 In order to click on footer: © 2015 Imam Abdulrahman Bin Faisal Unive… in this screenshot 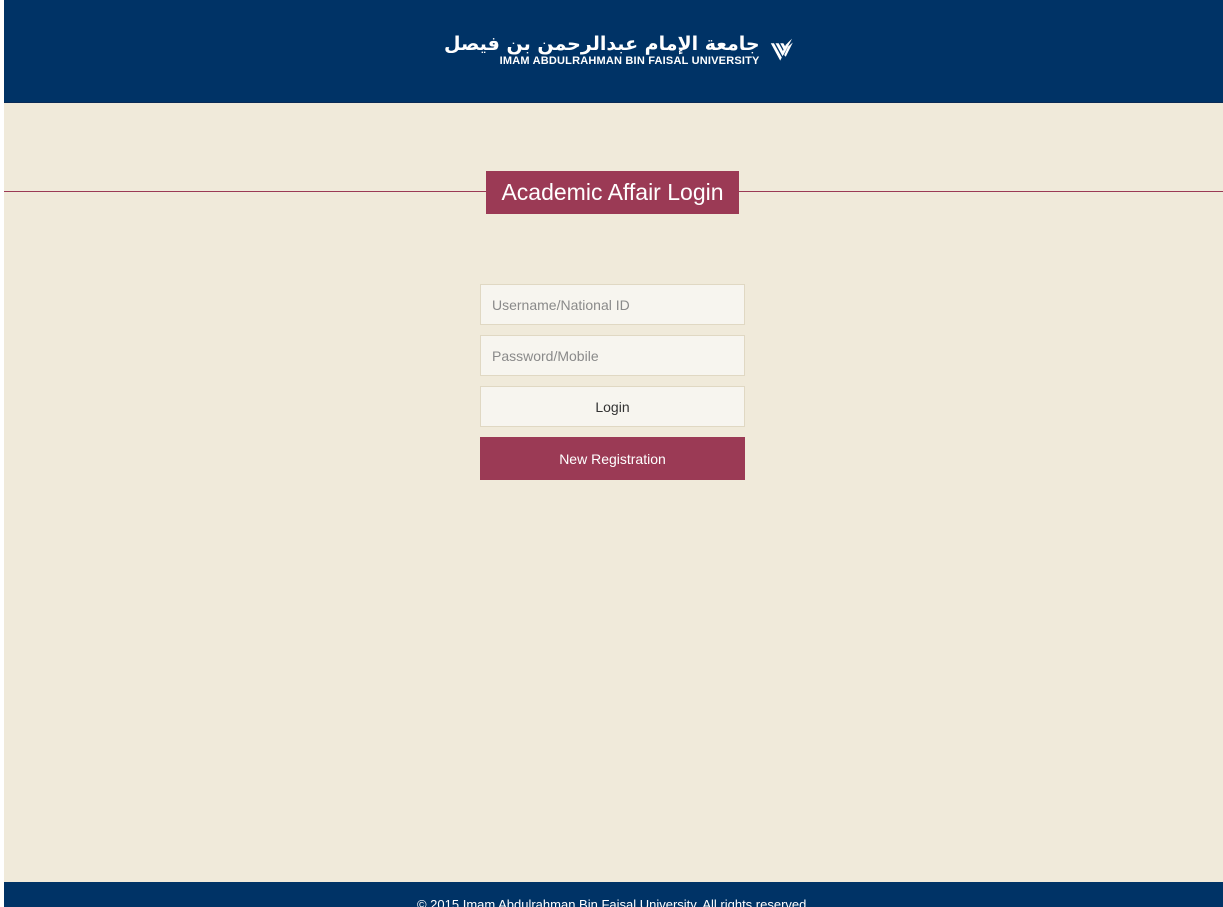, I will do `click(613, 894)`.